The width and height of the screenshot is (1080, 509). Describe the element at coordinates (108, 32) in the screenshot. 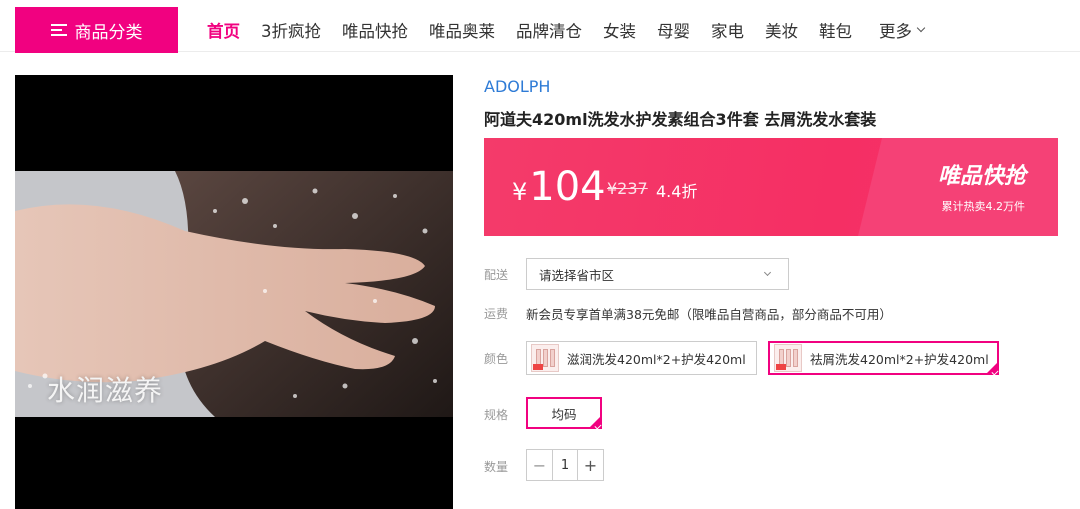

I see `category-menu-label: 商品分类` at that location.